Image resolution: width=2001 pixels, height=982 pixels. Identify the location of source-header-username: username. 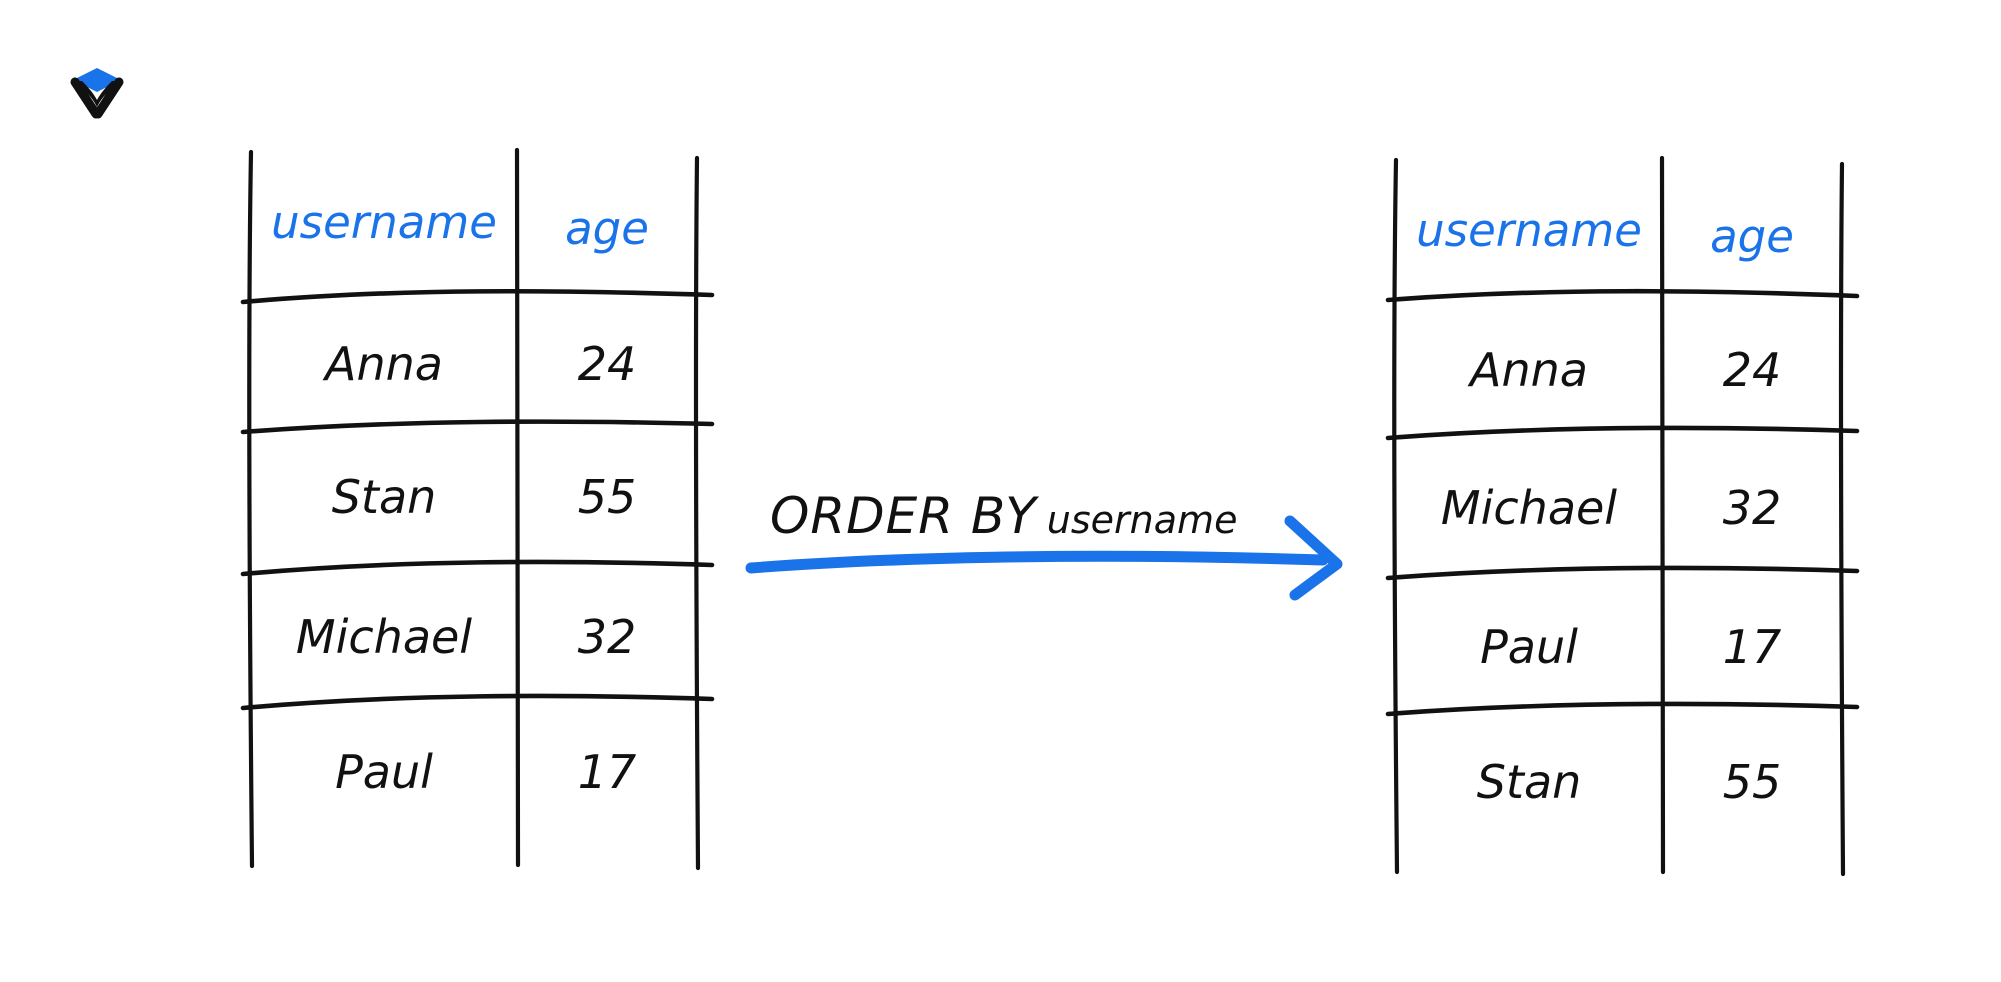
(384, 222).